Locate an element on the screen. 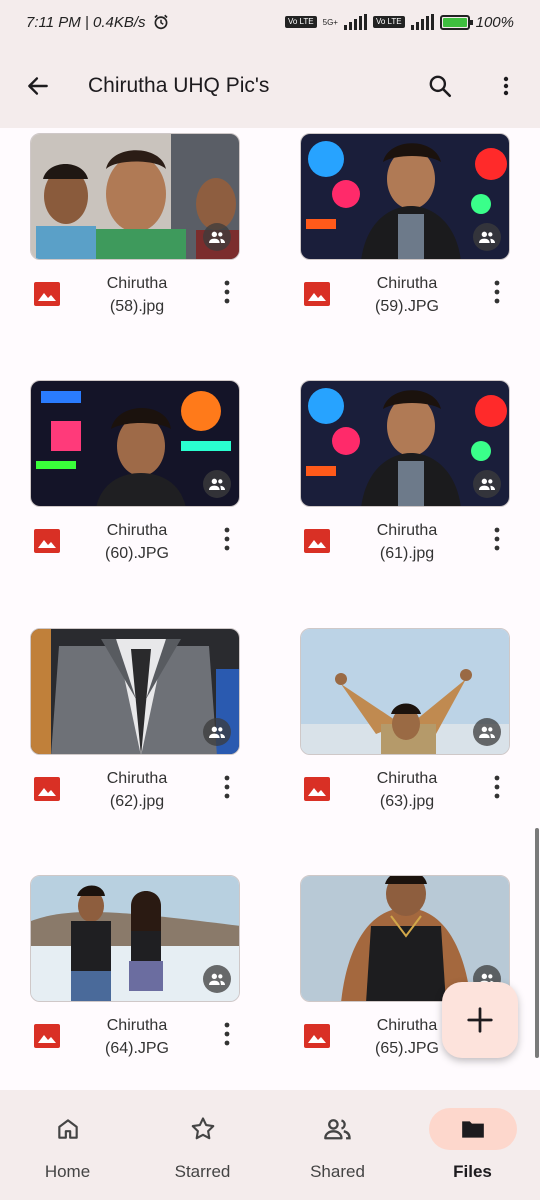 The image size is (540, 1200). page-title: Chirutha UHQ Pic's is located at coordinates (179, 85).